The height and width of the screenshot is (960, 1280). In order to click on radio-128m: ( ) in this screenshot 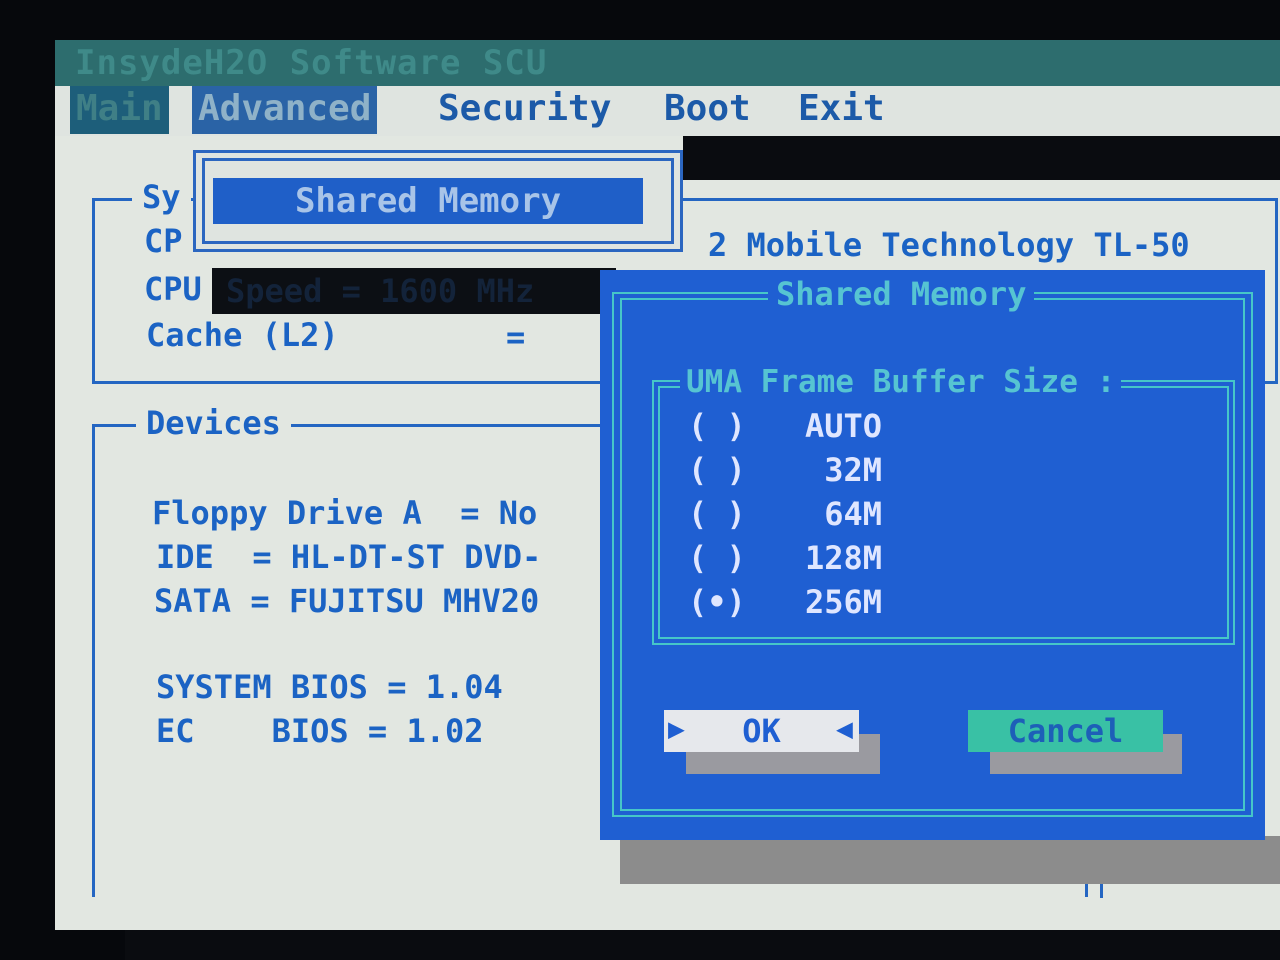, I will do `click(717, 558)`.